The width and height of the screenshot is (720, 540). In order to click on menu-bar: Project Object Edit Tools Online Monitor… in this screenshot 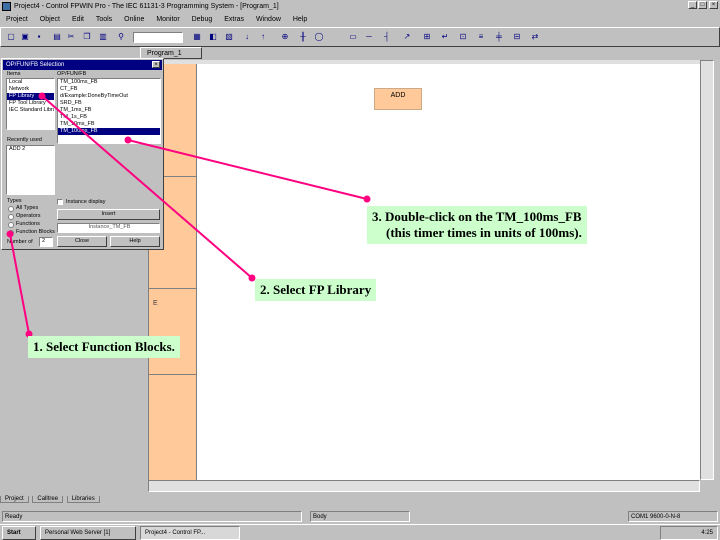, I will do `click(360, 20)`.